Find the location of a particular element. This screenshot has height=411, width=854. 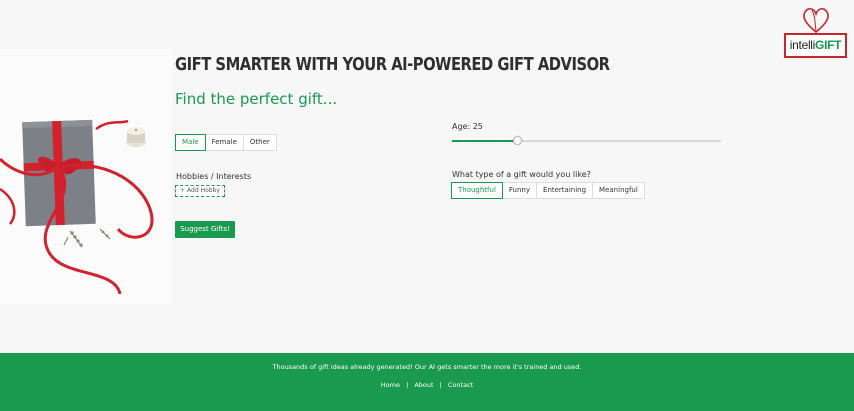

logo-text-intelli: intelli is located at coordinates (802, 45).